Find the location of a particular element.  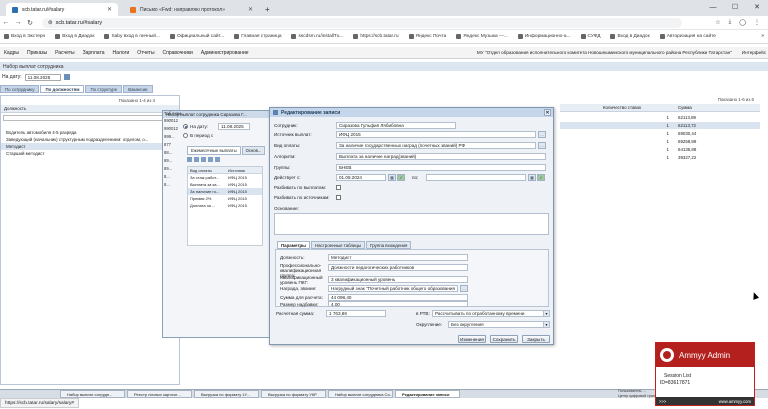

list-item: Методист is located at coordinates (90, 146).